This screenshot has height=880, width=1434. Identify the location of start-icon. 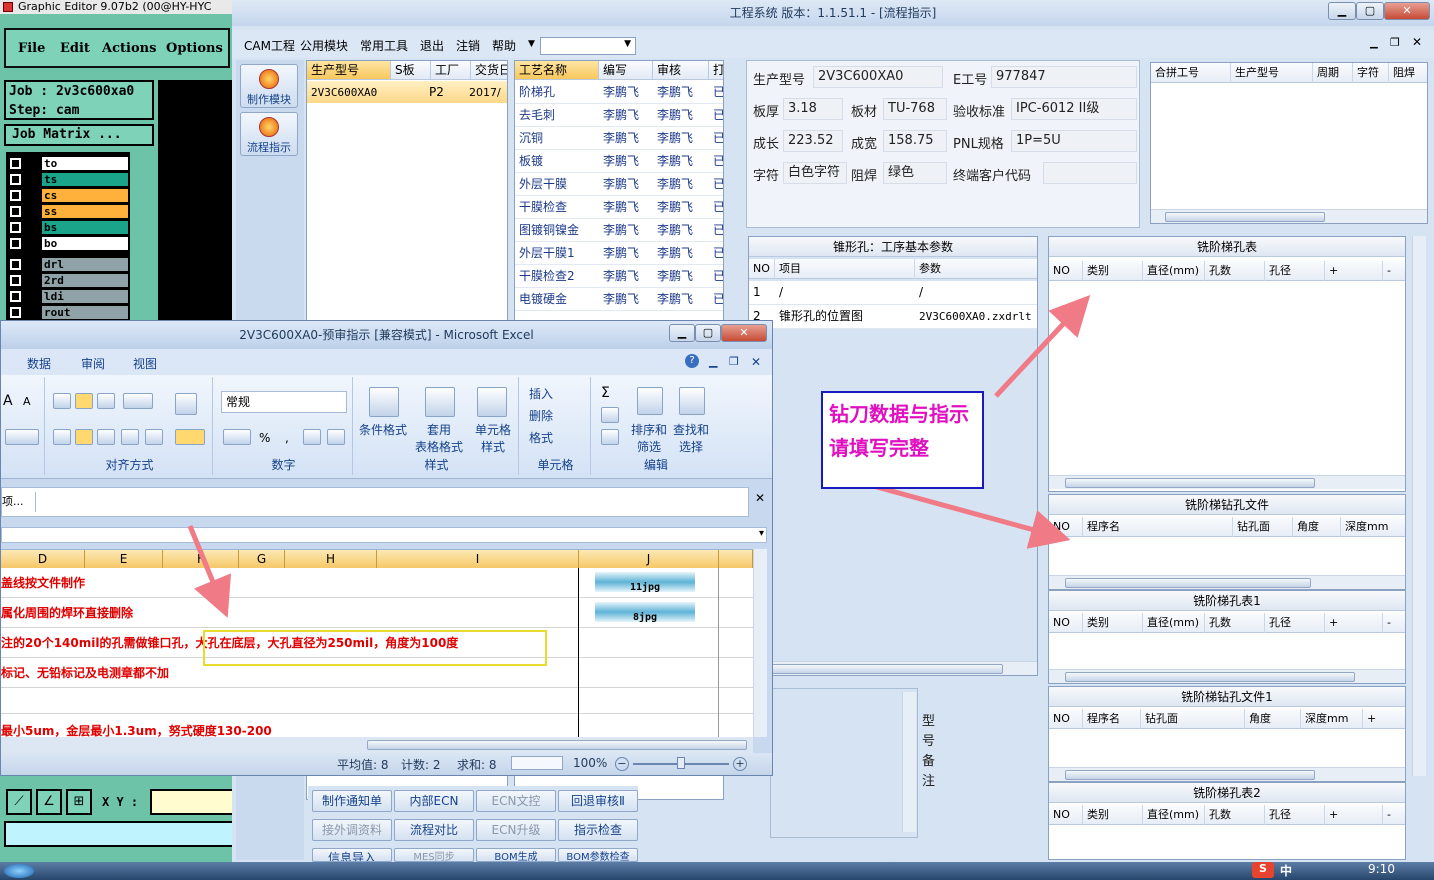
(19, 871).